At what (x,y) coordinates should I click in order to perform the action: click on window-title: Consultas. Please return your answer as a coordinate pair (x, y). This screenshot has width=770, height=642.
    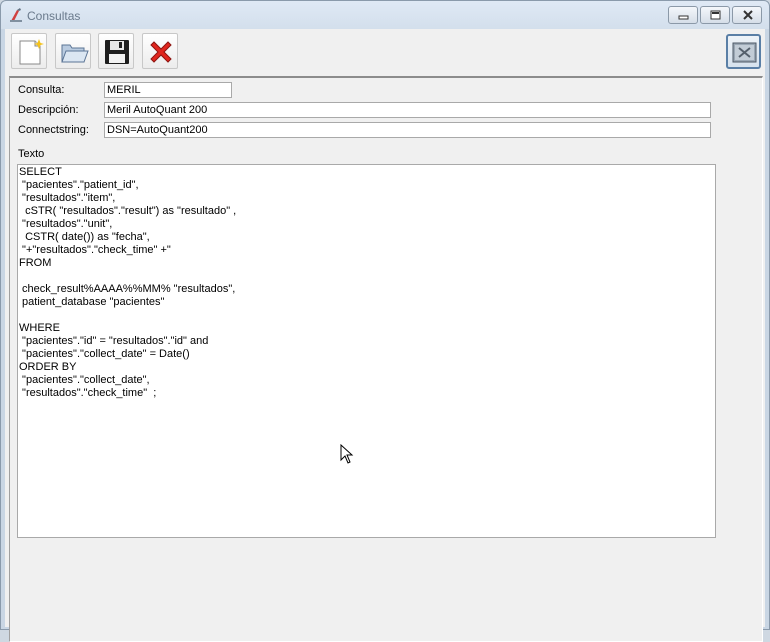
    Looking at the image, I should click on (54, 16).